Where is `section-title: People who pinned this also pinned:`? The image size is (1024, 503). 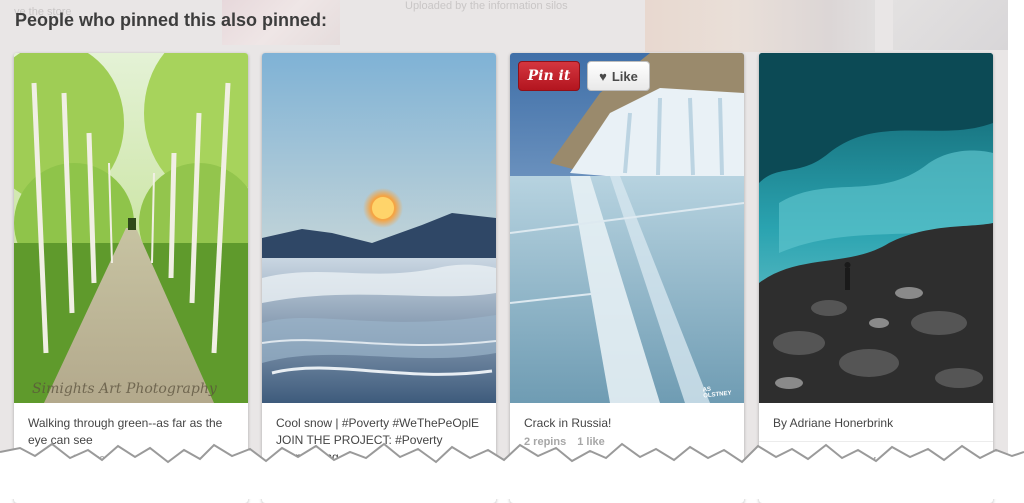 section-title: People who pinned this also pinned: is located at coordinates (171, 20).